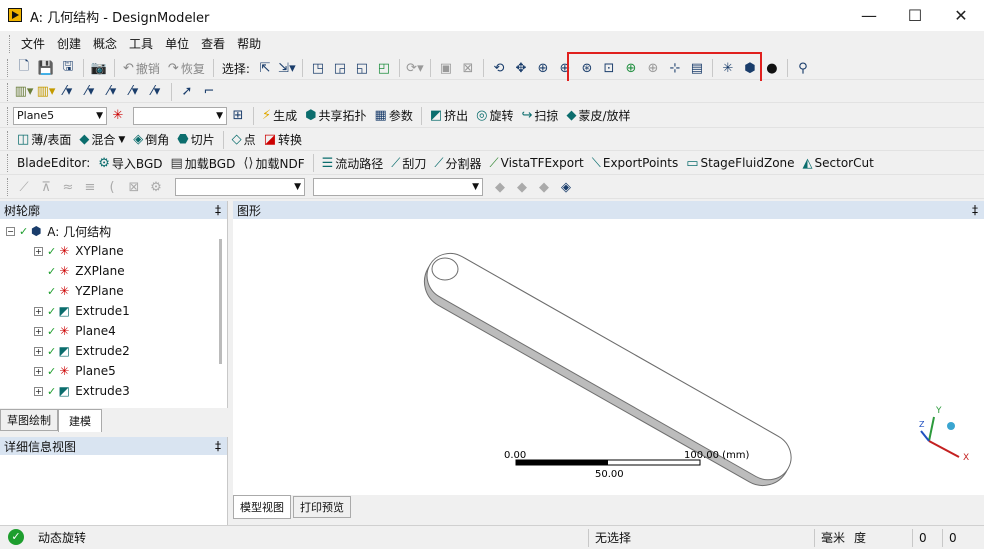 The height and width of the screenshot is (549, 984). What do you see at coordinates (318, 68) in the screenshot?
I see `select-point-icon: ◳` at bounding box center [318, 68].